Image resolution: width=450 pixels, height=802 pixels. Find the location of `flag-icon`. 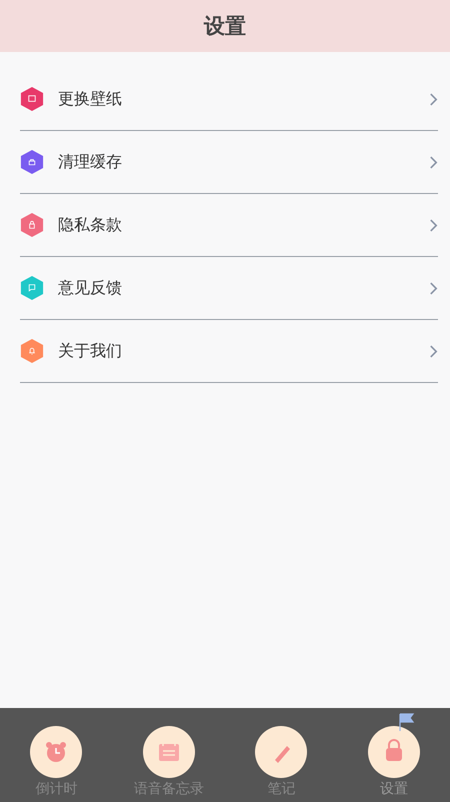

flag-icon is located at coordinates (406, 722).